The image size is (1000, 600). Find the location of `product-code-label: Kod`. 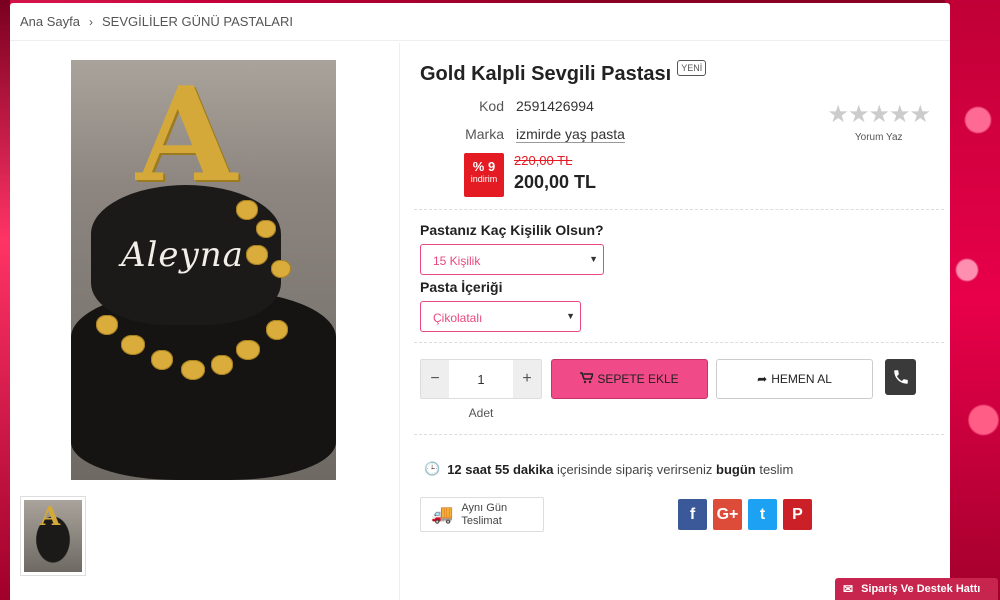

product-code-label: Kod is located at coordinates (491, 106).